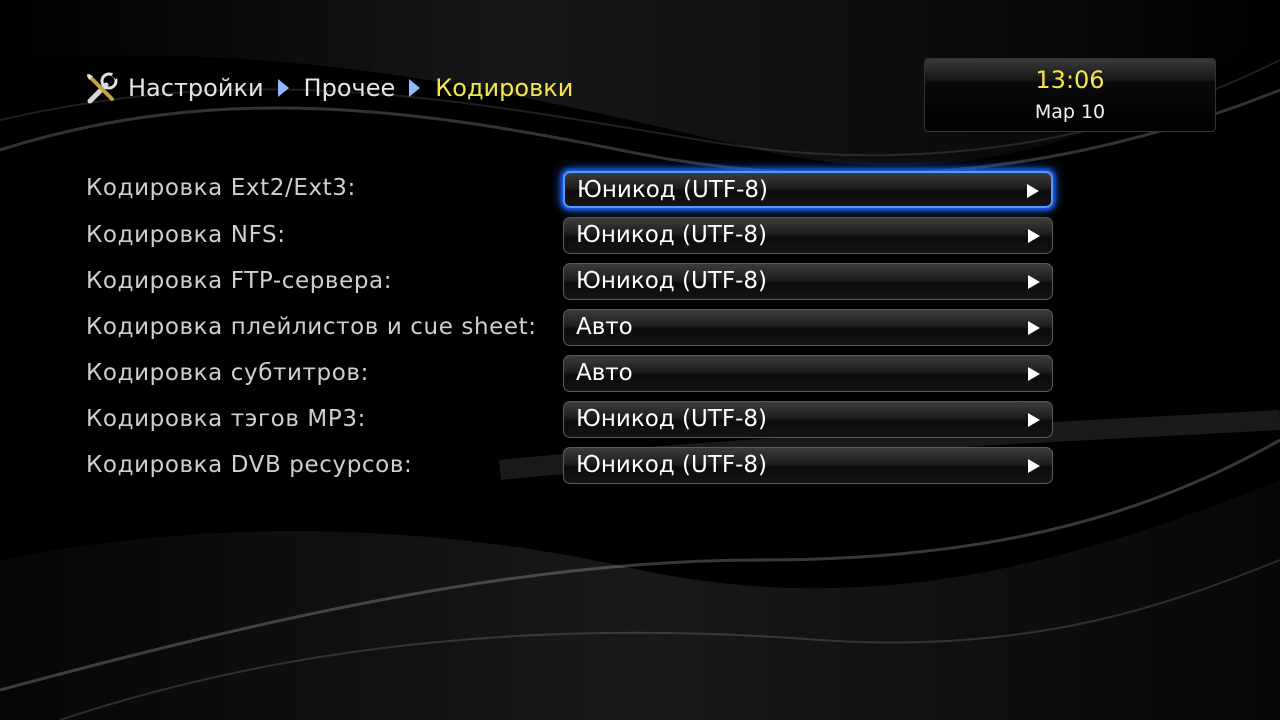 Image resolution: width=1280 pixels, height=720 pixels. What do you see at coordinates (101, 88) in the screenshot?
I see `tools-icon` at bounding box center [101, 88].